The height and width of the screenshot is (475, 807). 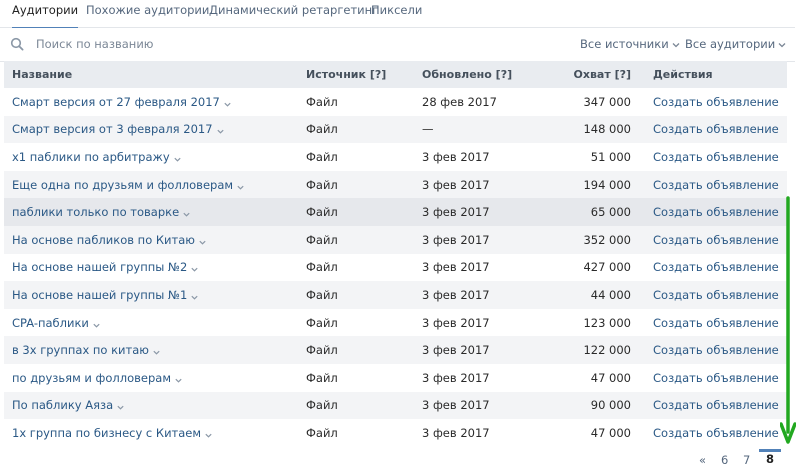 I want to click on cell-name: Еще одна по друзьям и фолловерам, so click(x=151, y=184).